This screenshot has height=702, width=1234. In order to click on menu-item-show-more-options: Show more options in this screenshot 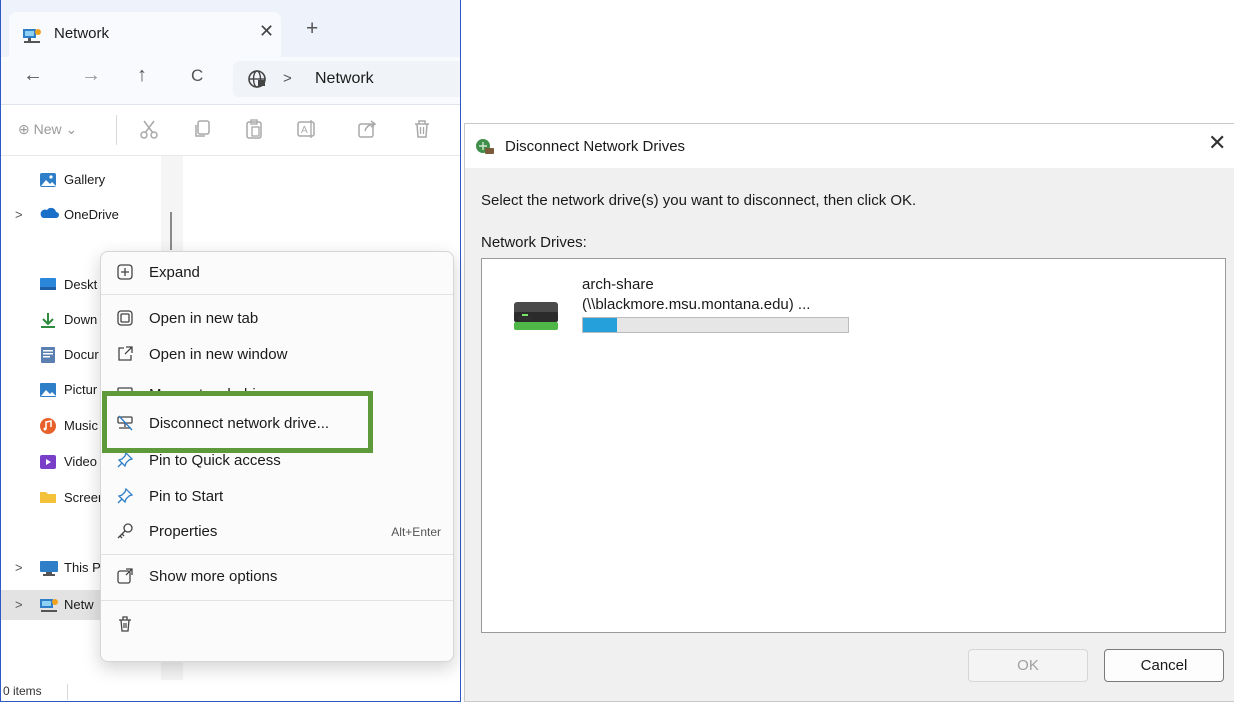, I will do `click(278, 577)`.